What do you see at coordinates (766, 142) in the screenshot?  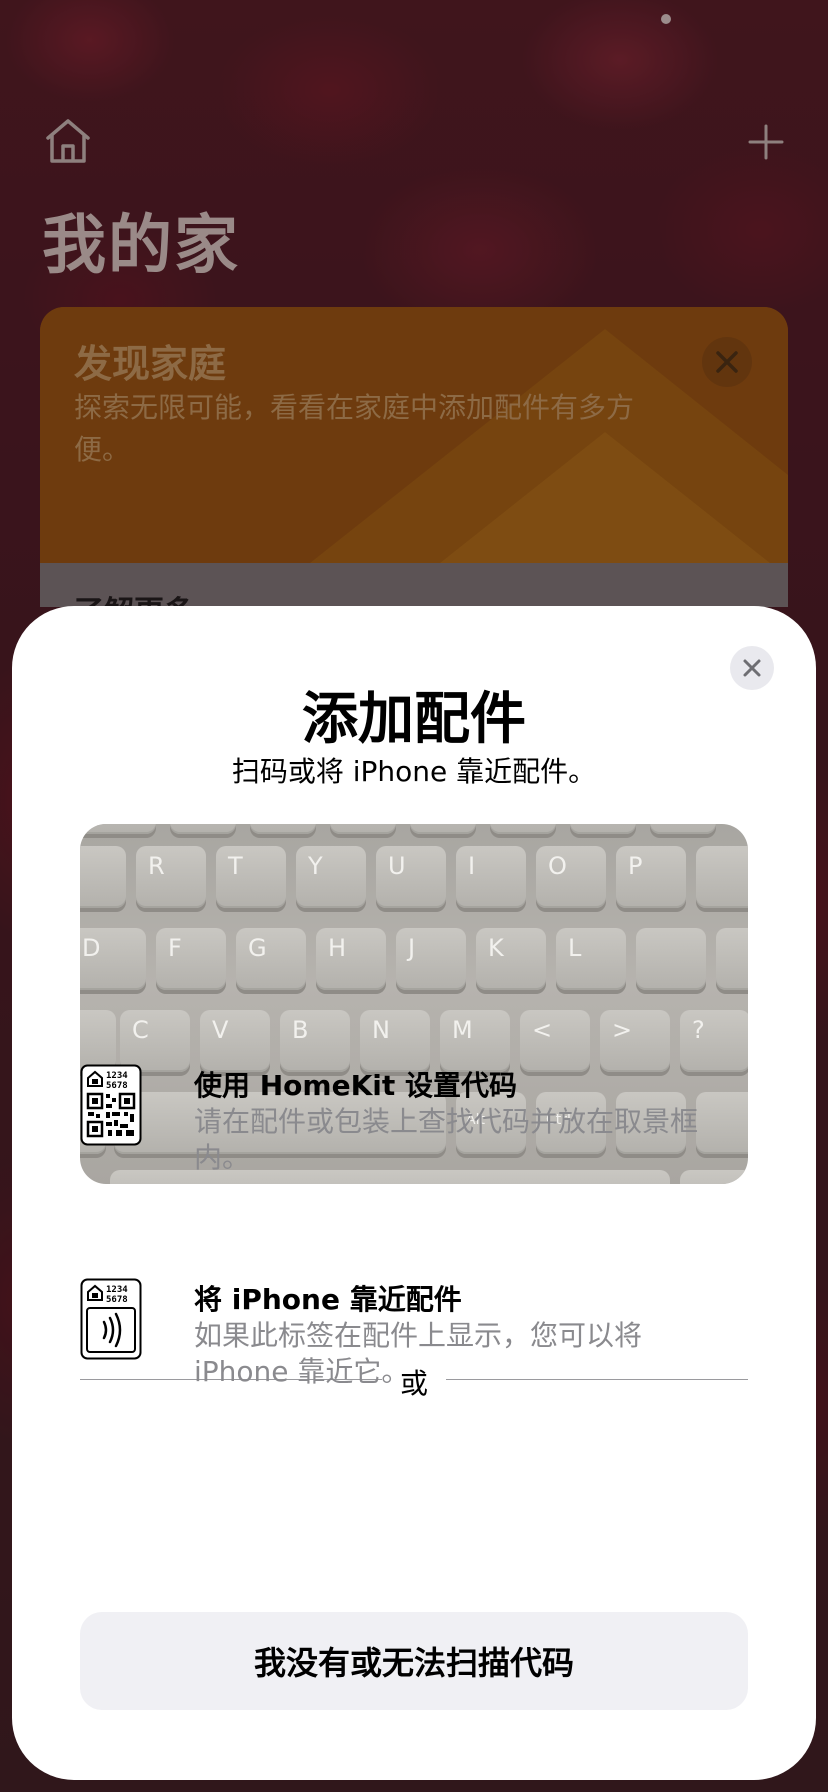 I see `add-icon` at bounding box center [766, 142].